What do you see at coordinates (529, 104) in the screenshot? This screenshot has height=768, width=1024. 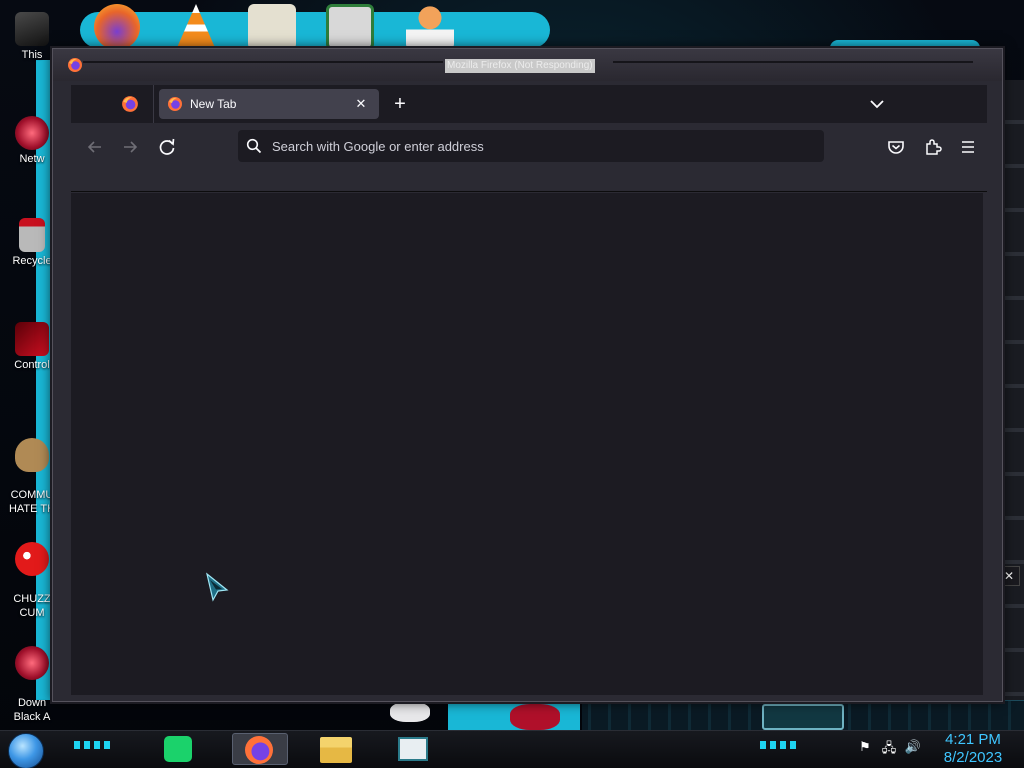 I see `tab-strip: New Tab ✕ +` at bounding box center [529, 104].